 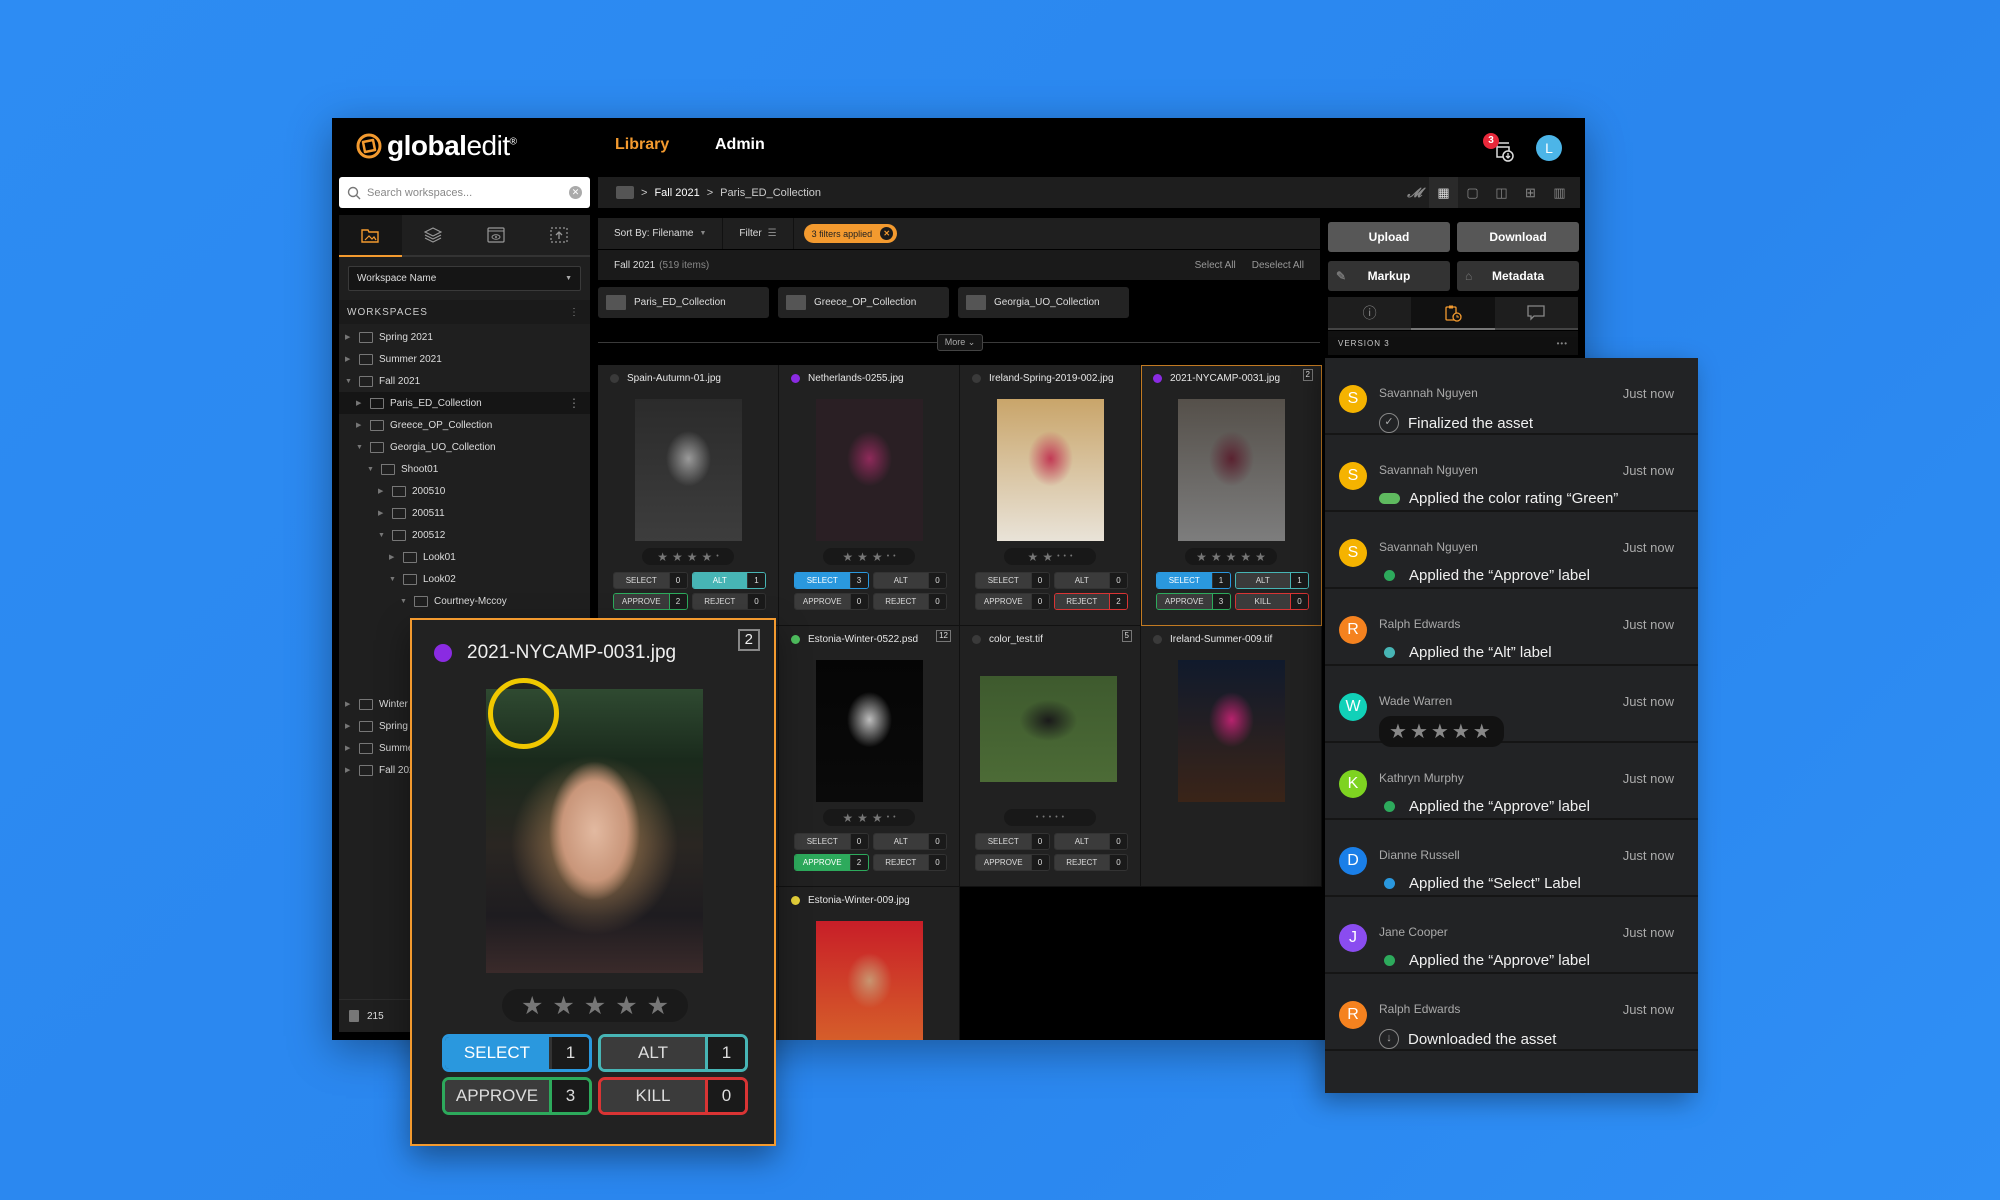 I want to click on upload-icon, so click(x=558, y=235).